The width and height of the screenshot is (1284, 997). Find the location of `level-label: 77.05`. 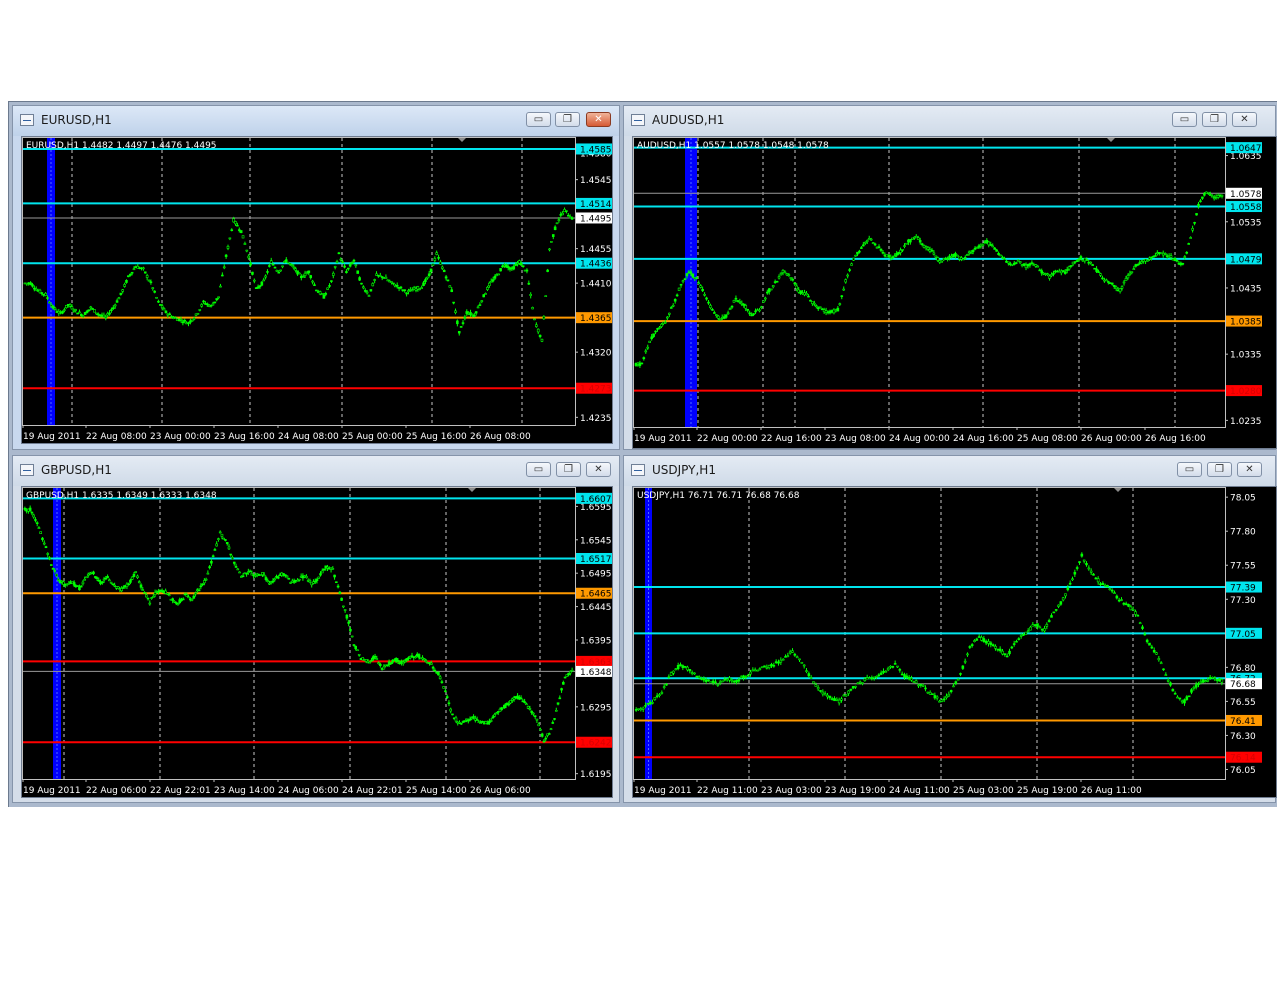

level-label: 77.05 is located at coordinates (1243, 635).